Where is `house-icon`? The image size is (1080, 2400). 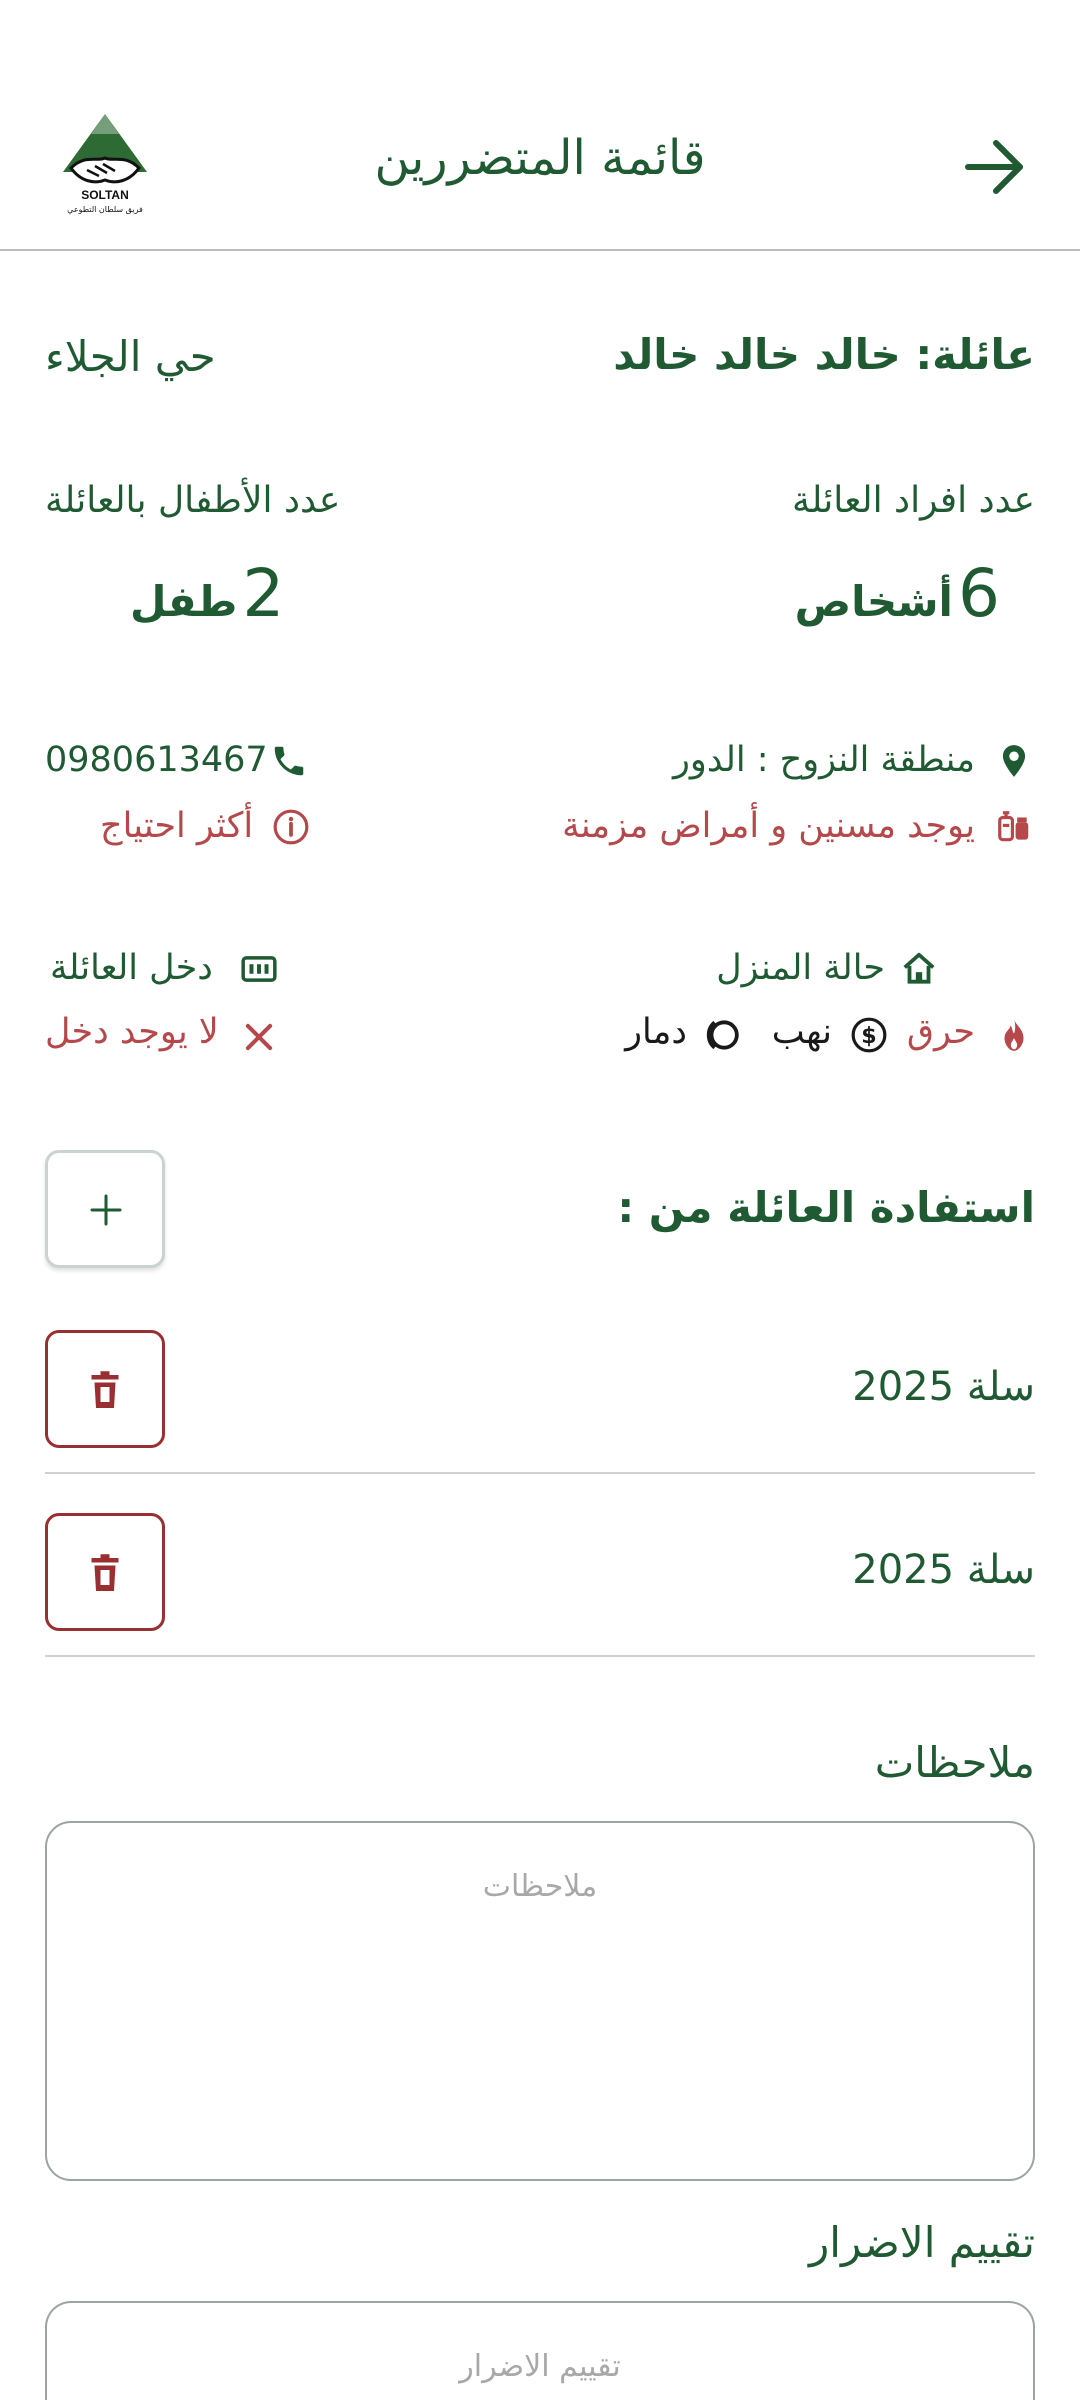 house-icon is located at coordinates (919, 968).